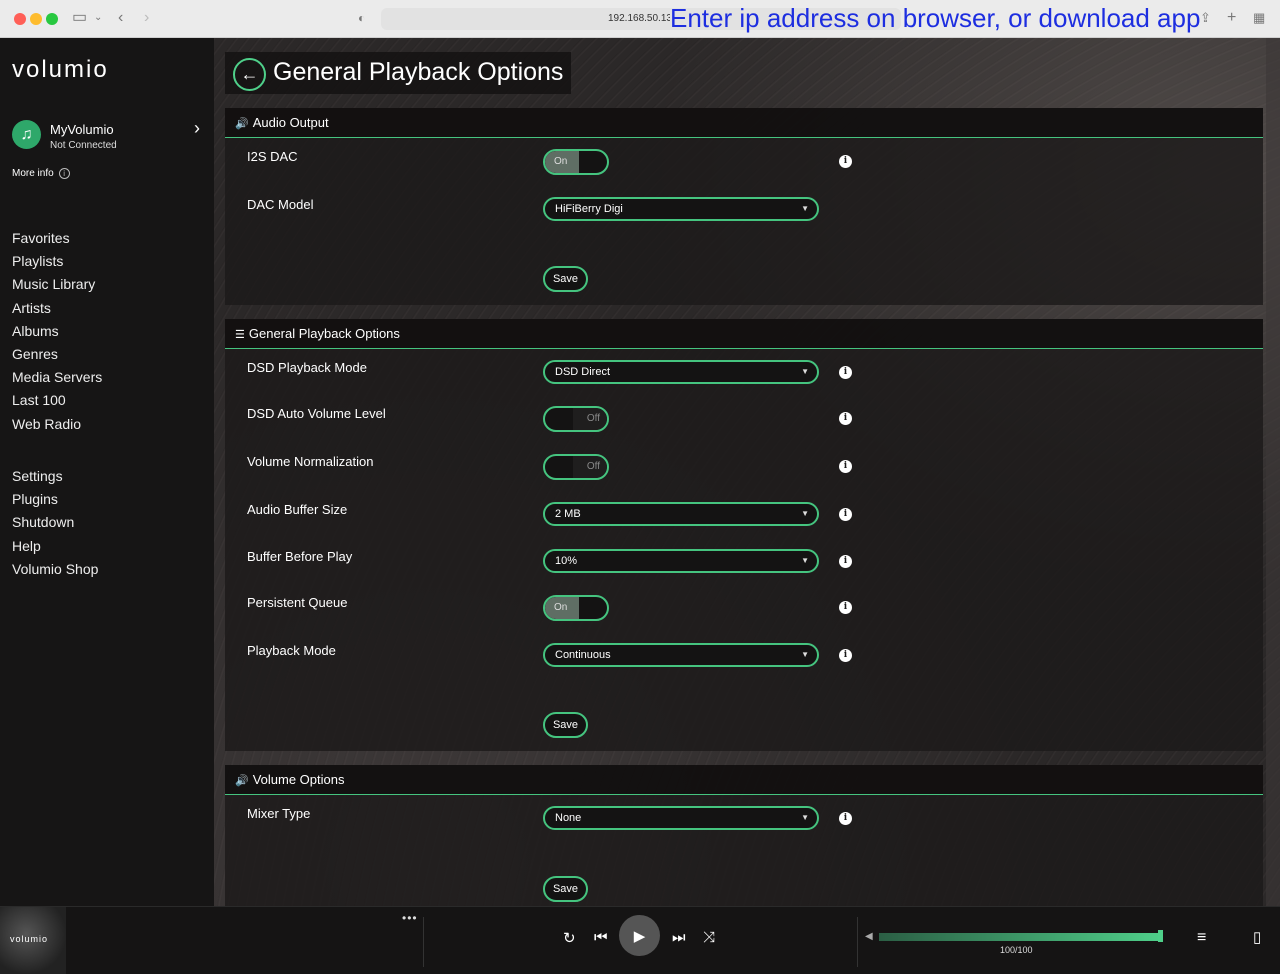 This screenshot has width=1280, height=974. I want to click on minimize-window-button, so click(36, 19).